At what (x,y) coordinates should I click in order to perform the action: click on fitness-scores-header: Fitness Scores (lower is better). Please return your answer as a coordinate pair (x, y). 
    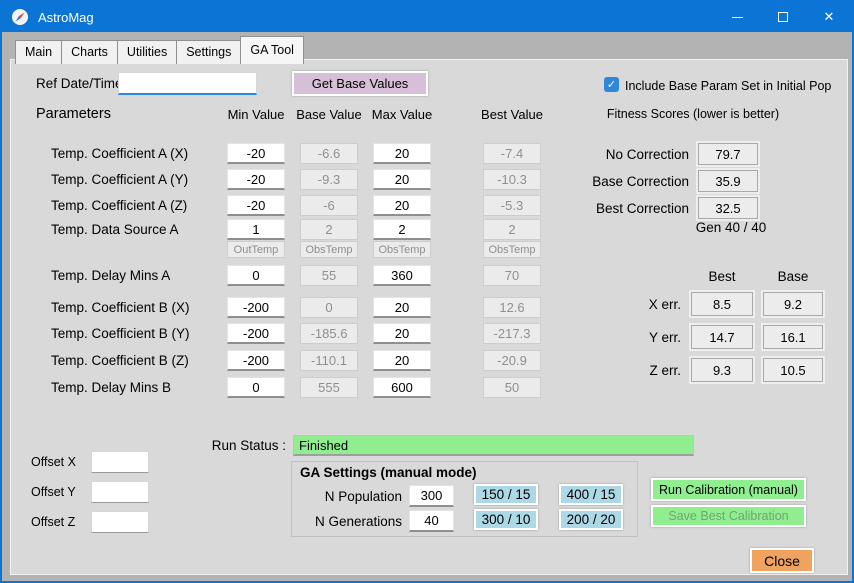
    Looking at the image, I should click on (693, 114).